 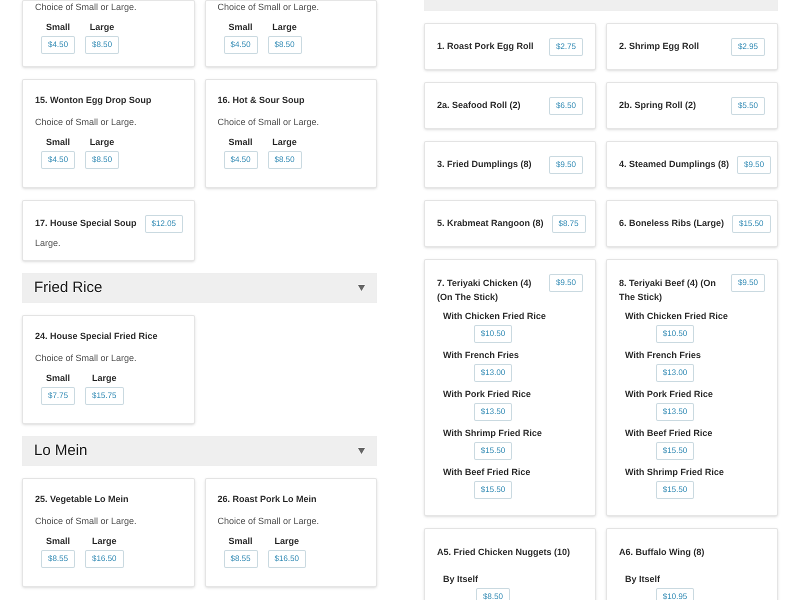 What do you see at coordinates (747, 106) in the screenshot?
I see `price-button: $5.50` at bounding box center [747, 106].